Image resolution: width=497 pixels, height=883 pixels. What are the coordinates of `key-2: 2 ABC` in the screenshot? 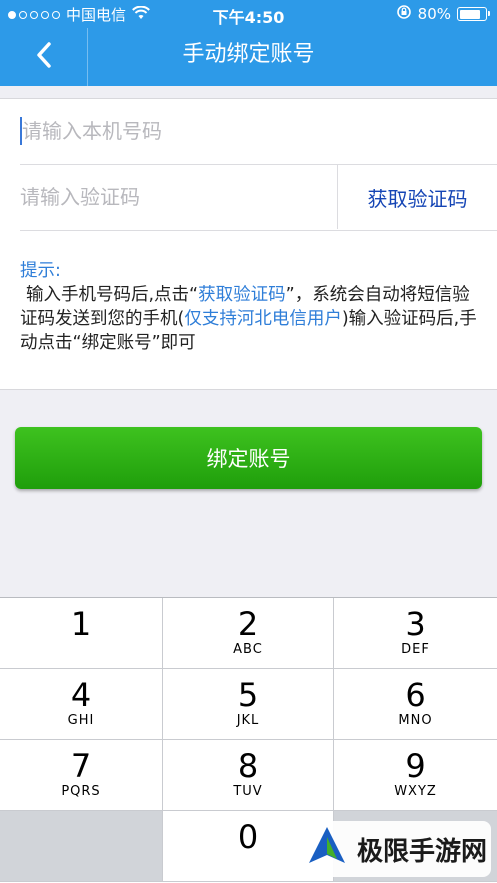 It's located at (248, 633).